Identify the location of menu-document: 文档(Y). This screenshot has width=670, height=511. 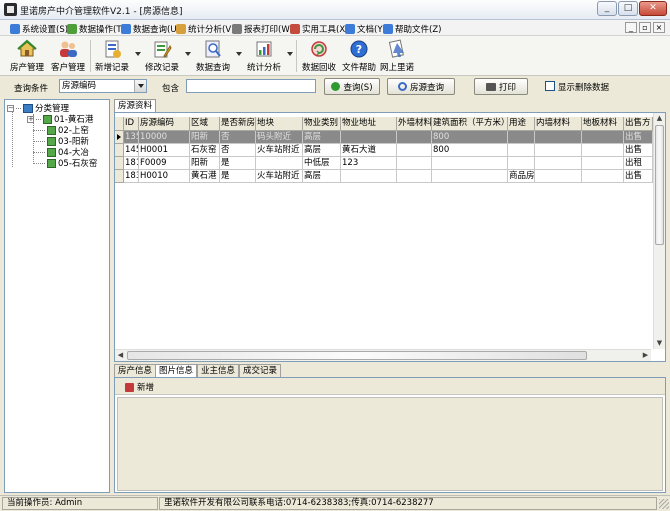
(365, 28).